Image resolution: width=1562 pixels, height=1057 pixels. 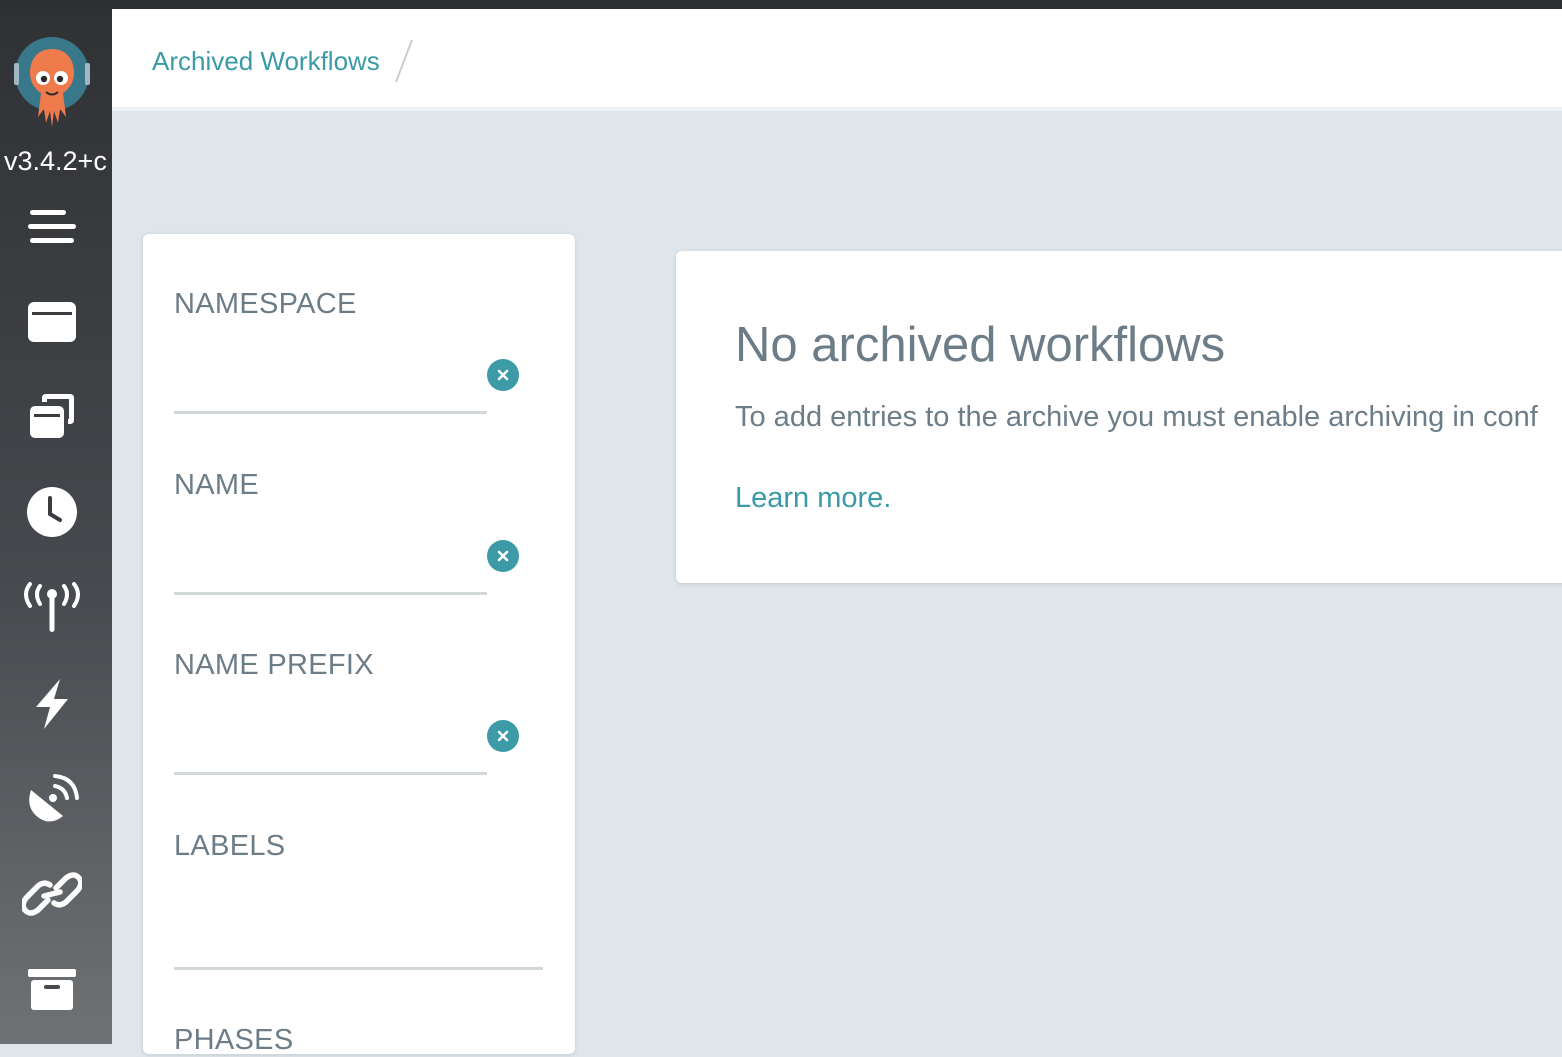 I want to click on name-input, so click(x=330, y=571).